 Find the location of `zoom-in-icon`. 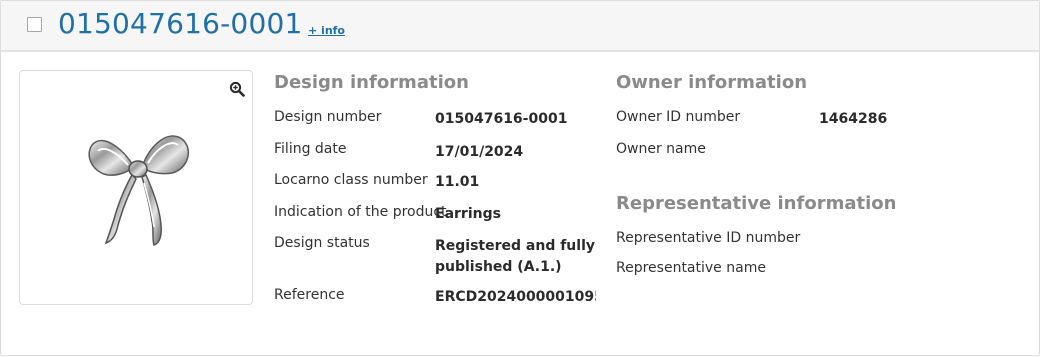

zoom-in-icon is located at coordinates (237, 89).